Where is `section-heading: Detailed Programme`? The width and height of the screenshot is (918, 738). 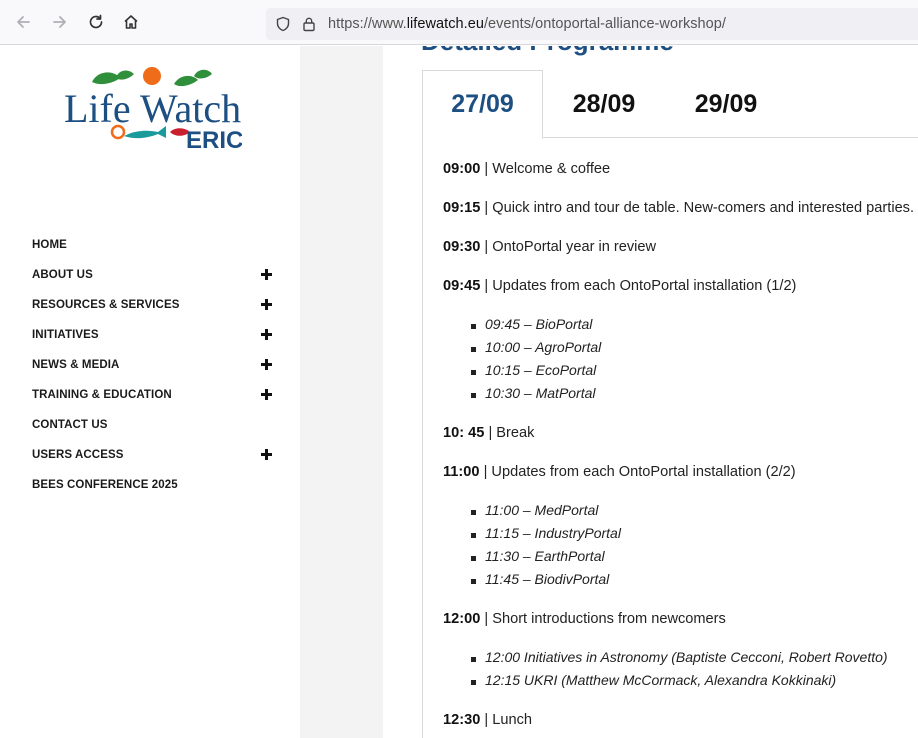
section-heading: Detailed Programme is located at coordinates (547, 51).